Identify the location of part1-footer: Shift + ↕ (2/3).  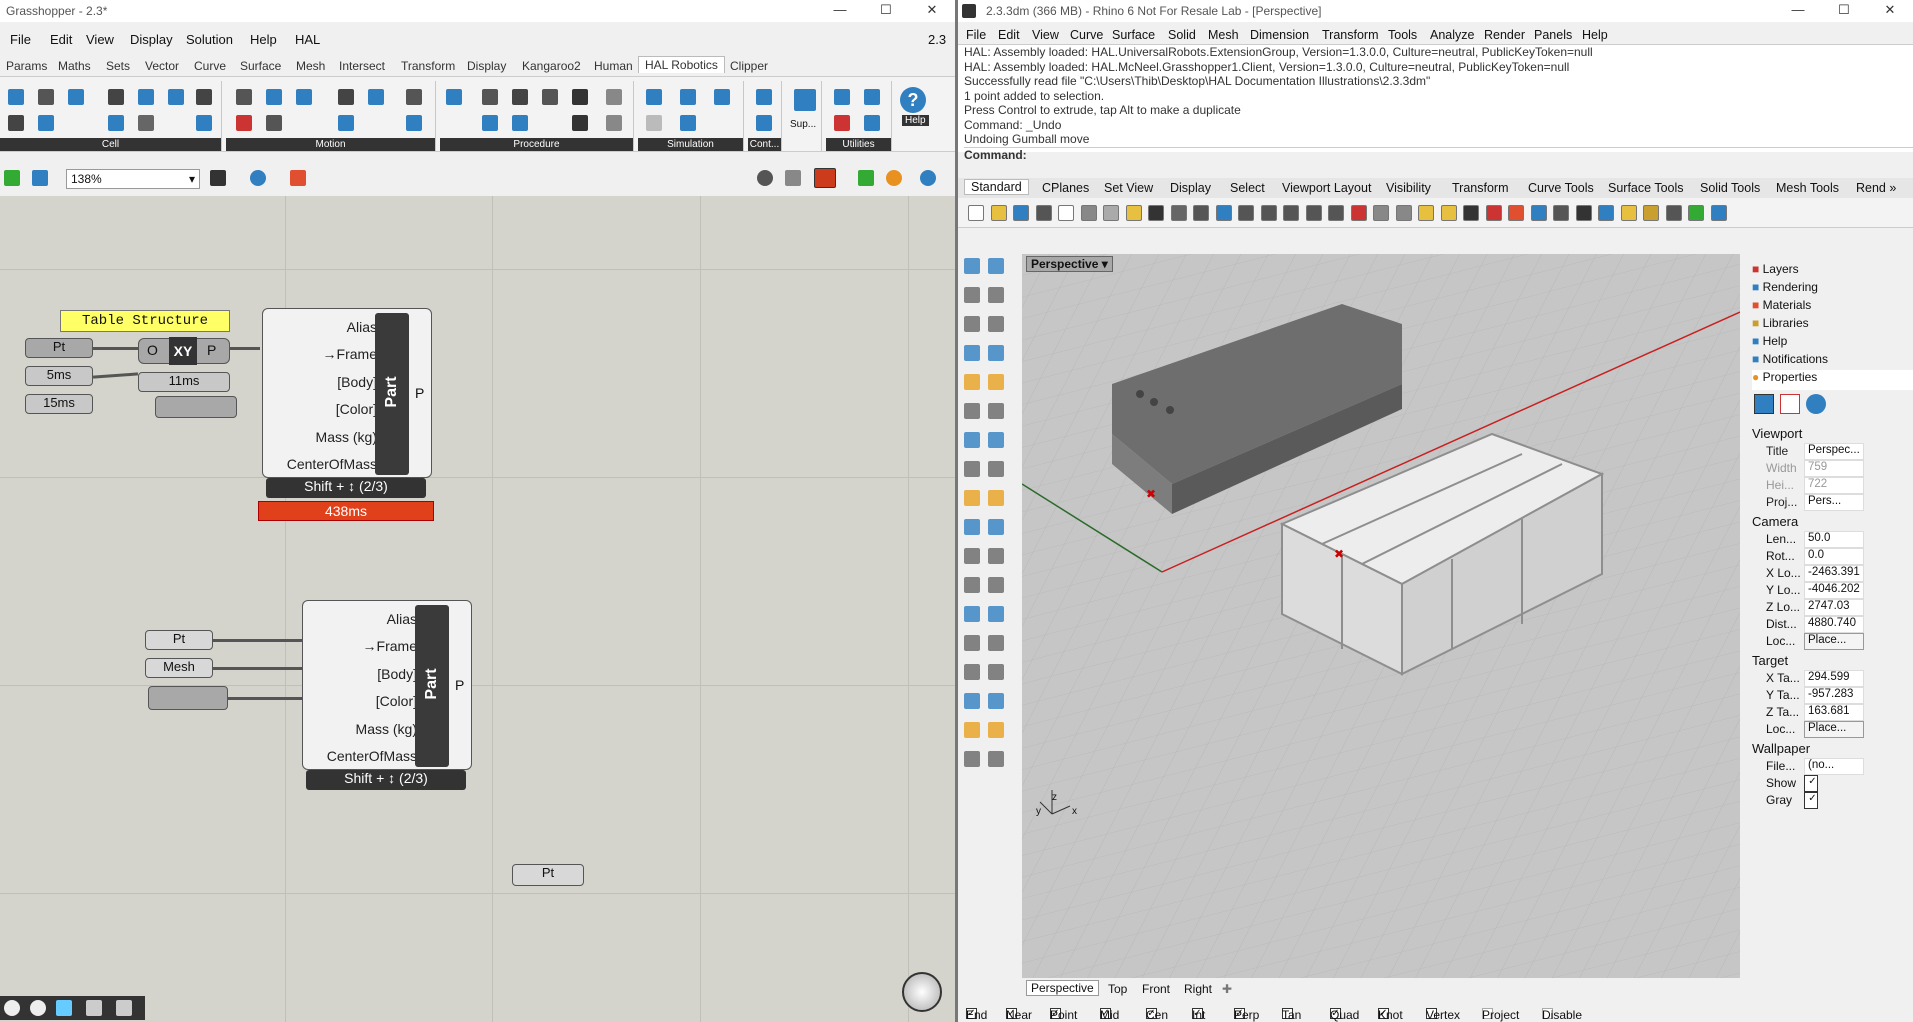
(346, 488).